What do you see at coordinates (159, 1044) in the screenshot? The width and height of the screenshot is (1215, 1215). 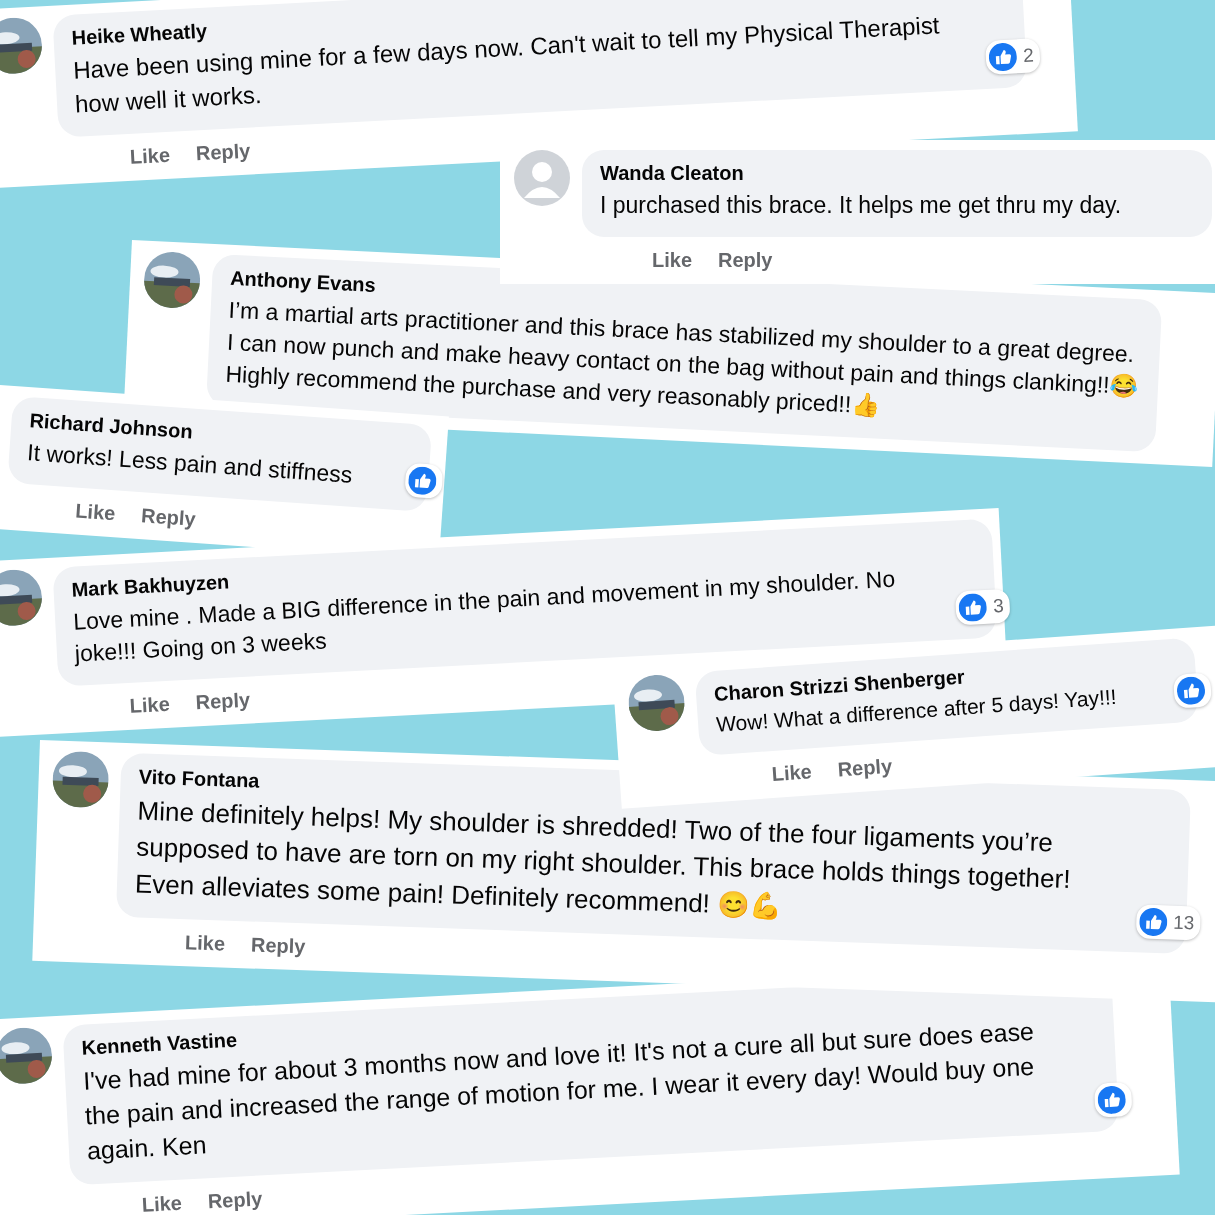 I see `author-name: Kenneth Vastine` at bounding box center [159, 1044].